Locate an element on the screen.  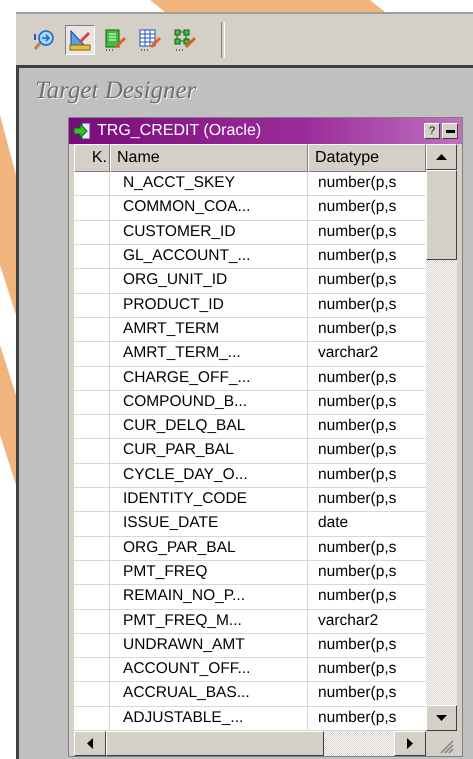
table-cell: UNDRAWN_AMT is located at coordinates (209, 646).